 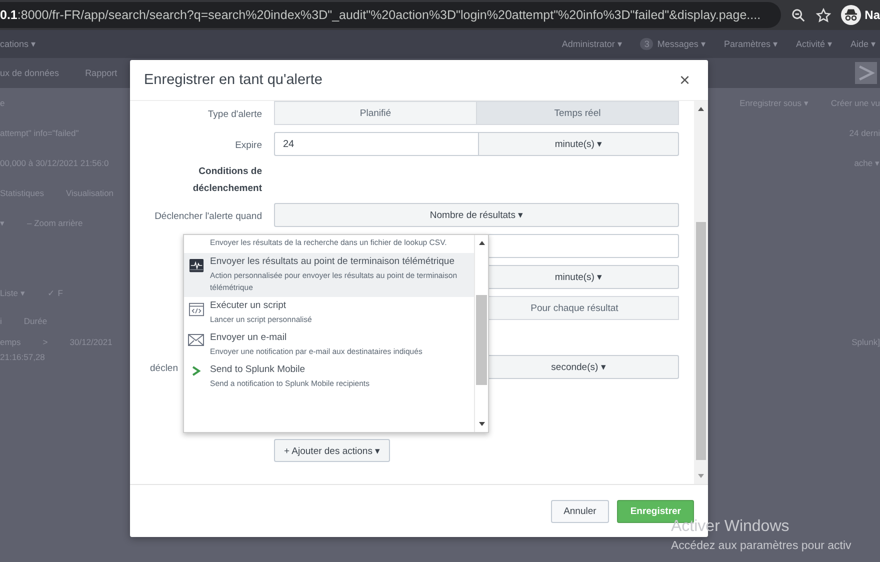 I want to click on action-title: Send to Splunk Mobile, so click(x=258, y=370).